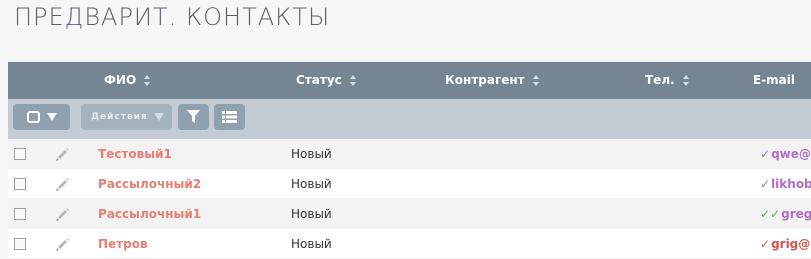  Describe the element at coordinates (796, 214) in the screenshot. I see `email-link: greg` at that location.